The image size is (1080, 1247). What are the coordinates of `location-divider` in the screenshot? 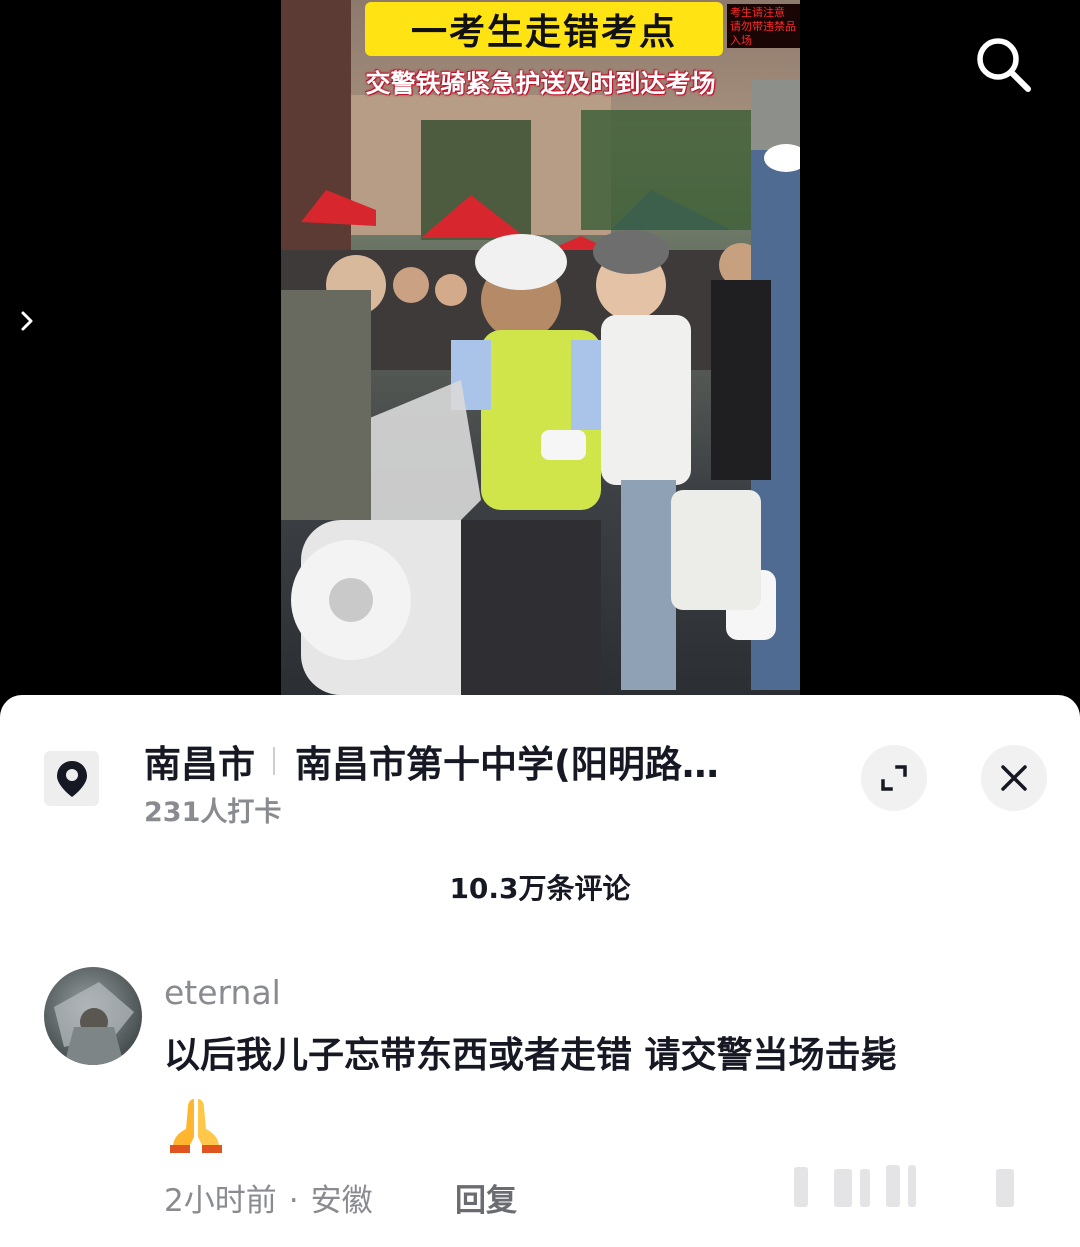 It's located at (274, 761).